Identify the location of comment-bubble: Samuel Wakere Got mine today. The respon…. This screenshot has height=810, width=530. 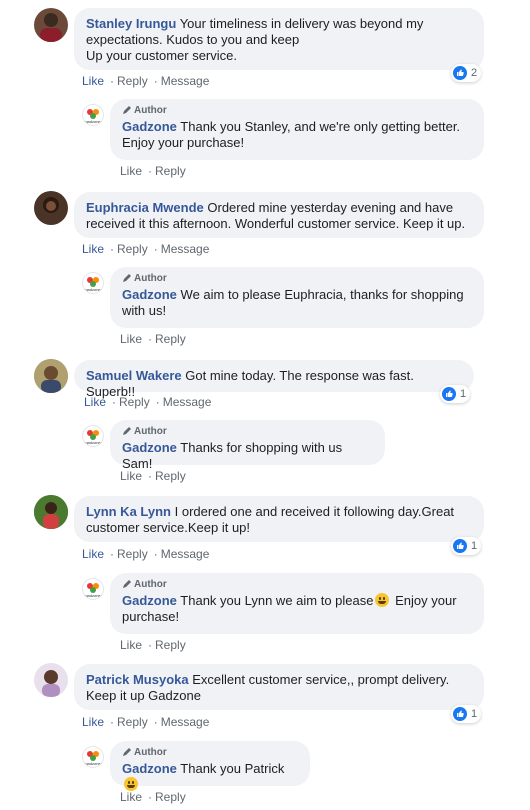
(274, 379).